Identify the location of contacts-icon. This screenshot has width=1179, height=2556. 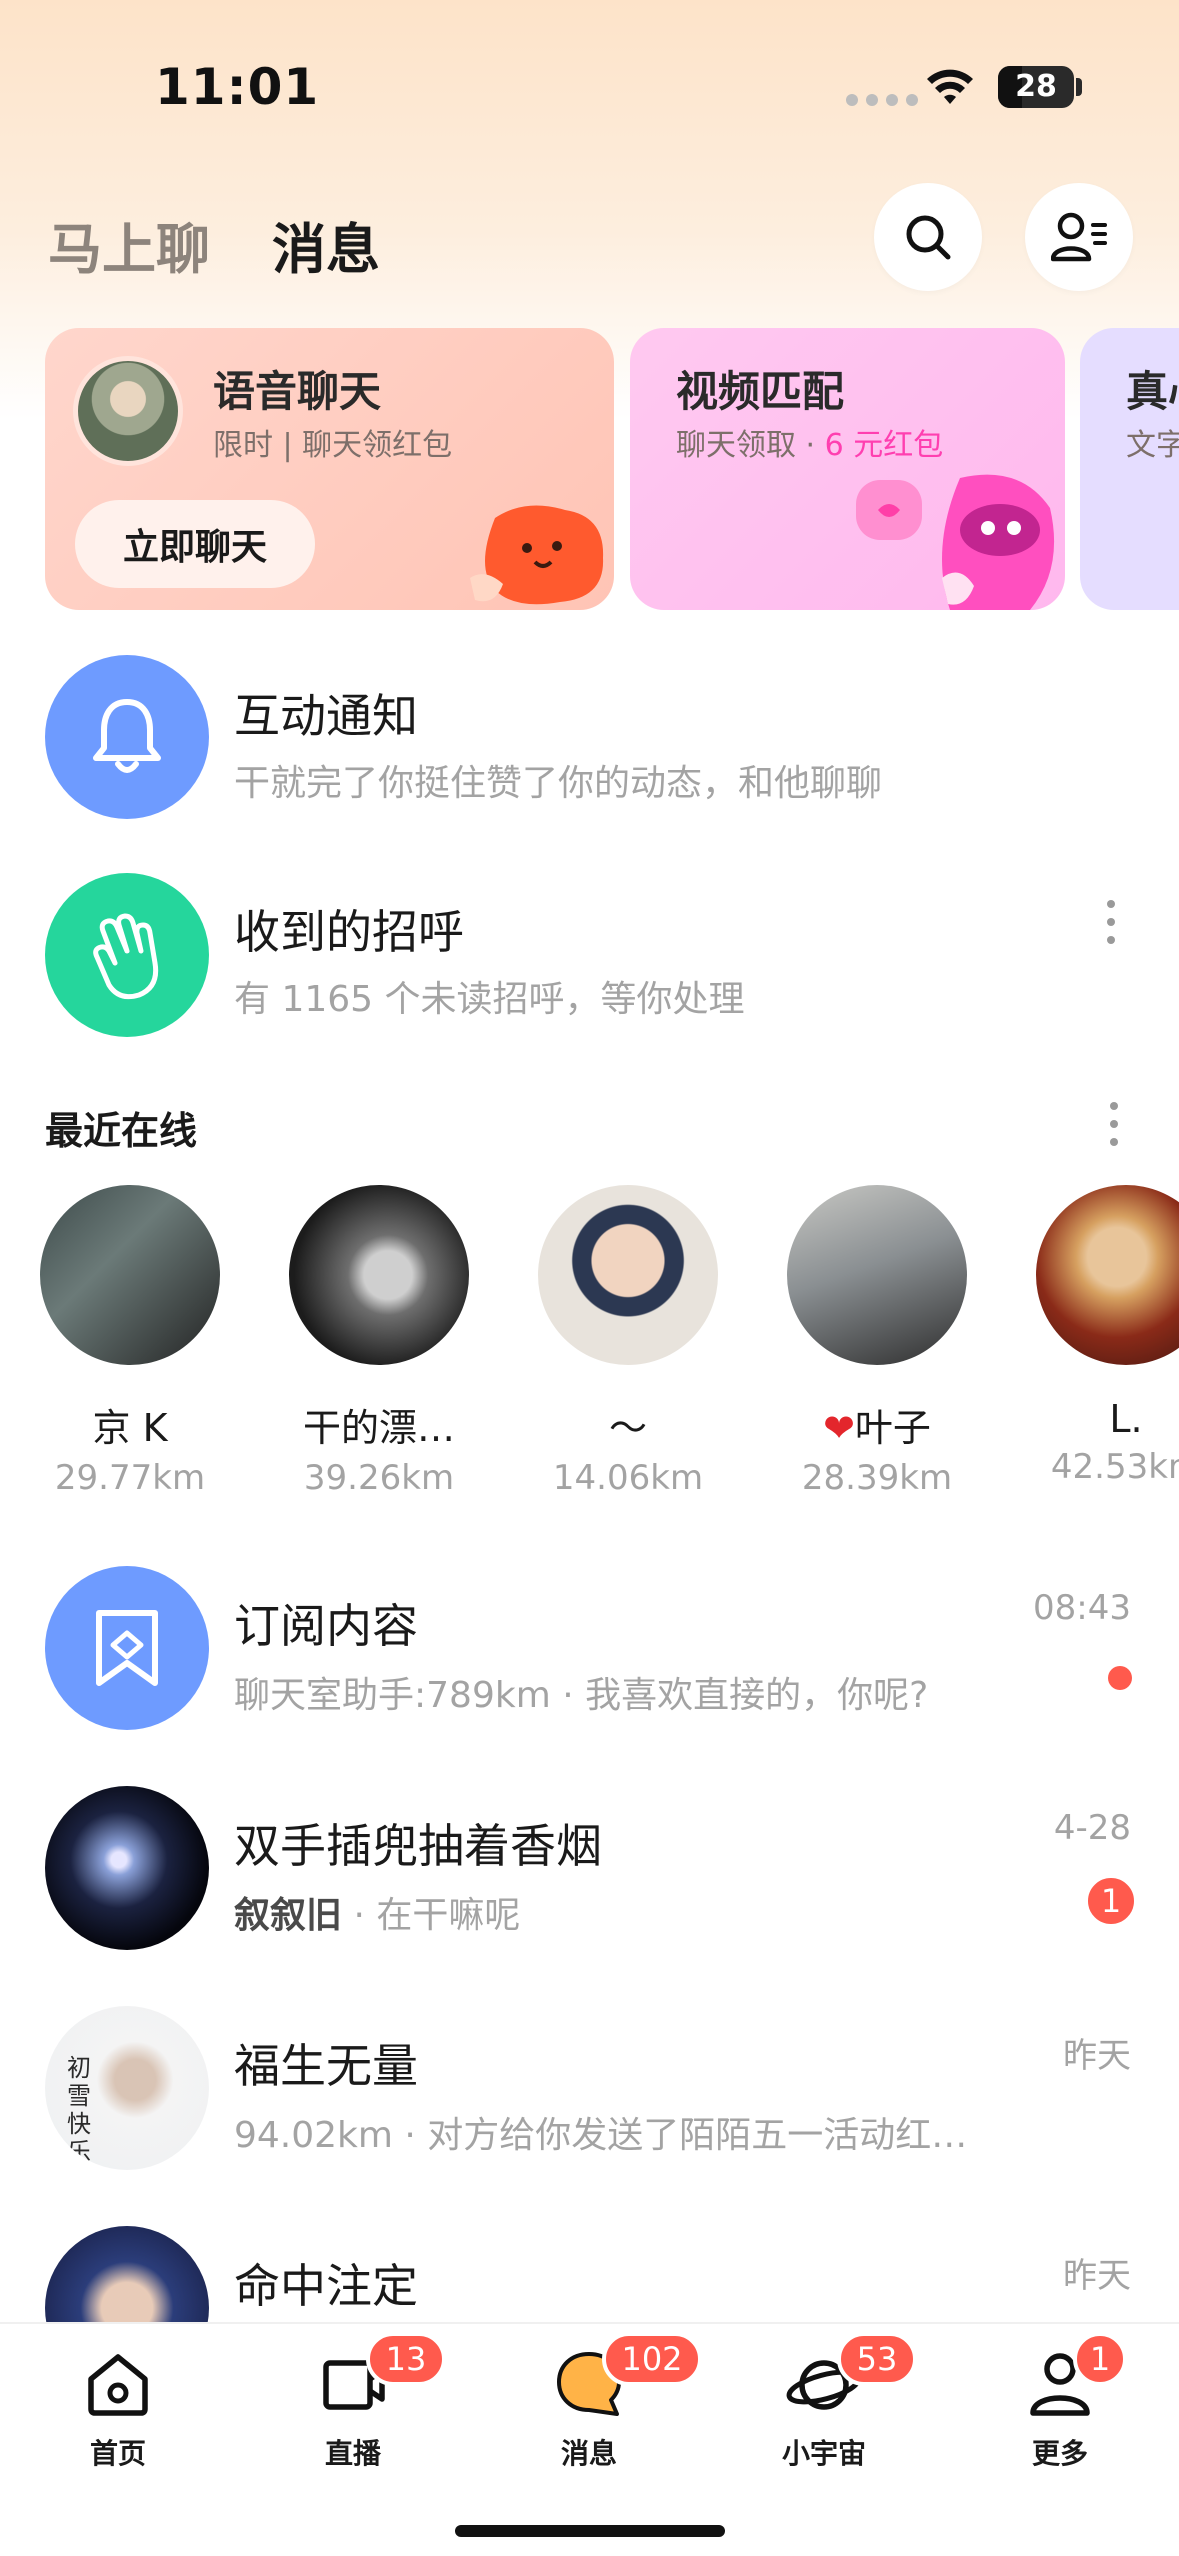
(1079, 237).